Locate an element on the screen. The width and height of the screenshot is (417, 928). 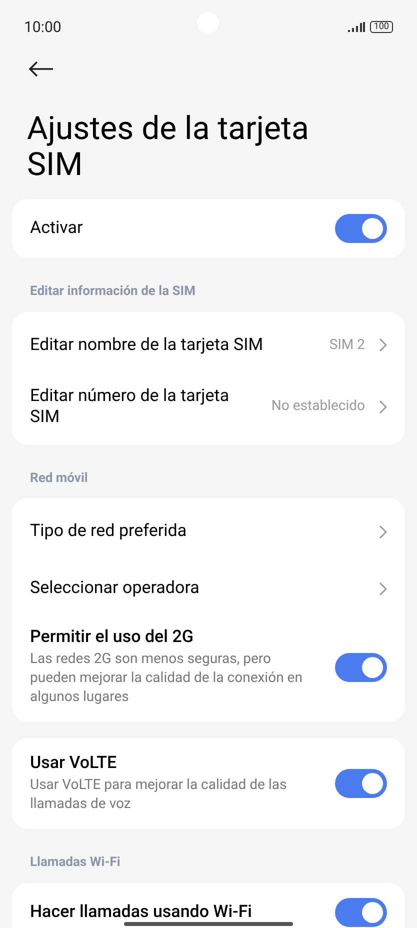
settings-row: Tipo de red preferida is located at coordinates (208, 531).